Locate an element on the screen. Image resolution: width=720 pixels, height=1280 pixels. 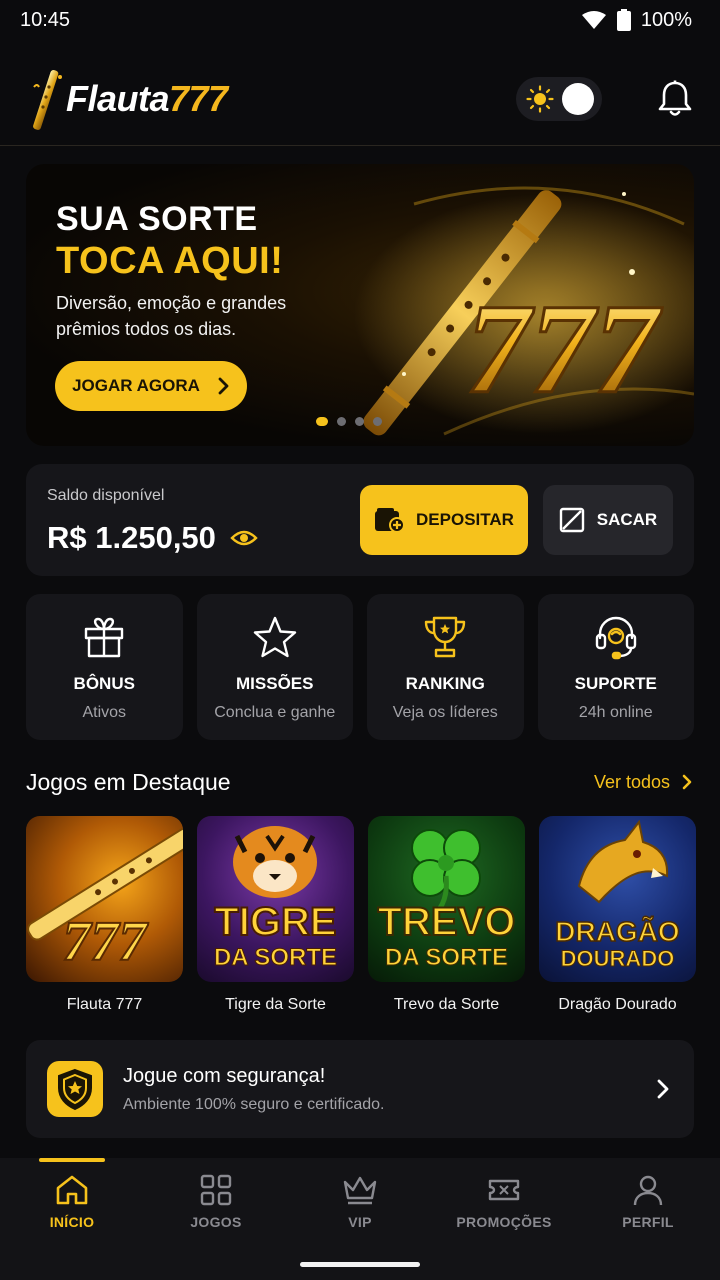
game-name: Tigre da Sorte is located at coordinates (275, 1004).